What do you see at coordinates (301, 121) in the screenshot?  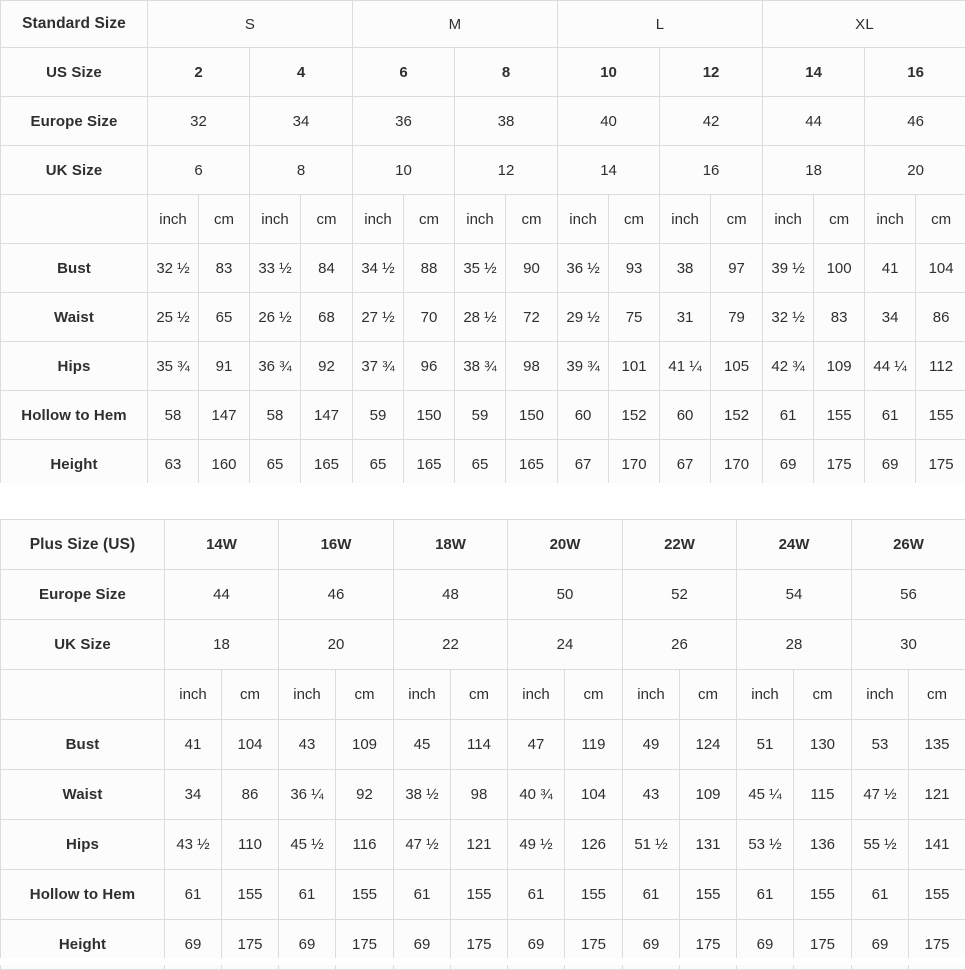 I see `europe-size-cell: 34` at bounding box center [301, 121].